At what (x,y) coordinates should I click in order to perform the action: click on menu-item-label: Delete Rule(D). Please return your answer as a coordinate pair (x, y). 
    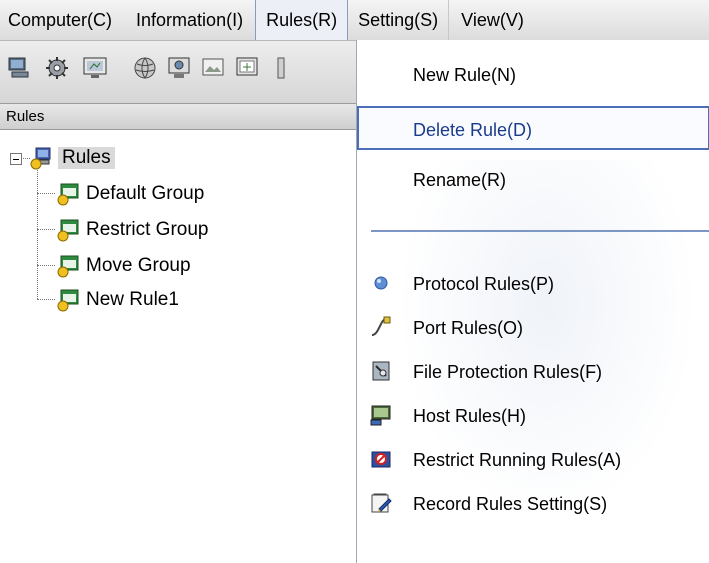
    Looking at the image, I should click on (473, 130).